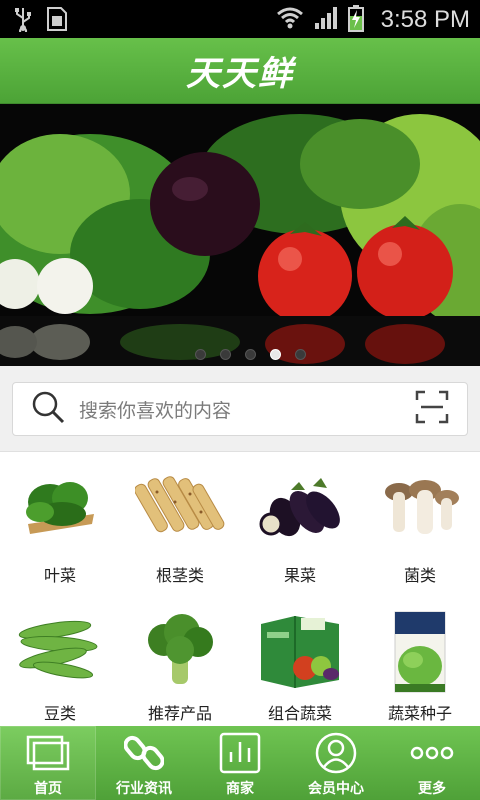  I want to click on seed-packet-icon, so click(420, 652).